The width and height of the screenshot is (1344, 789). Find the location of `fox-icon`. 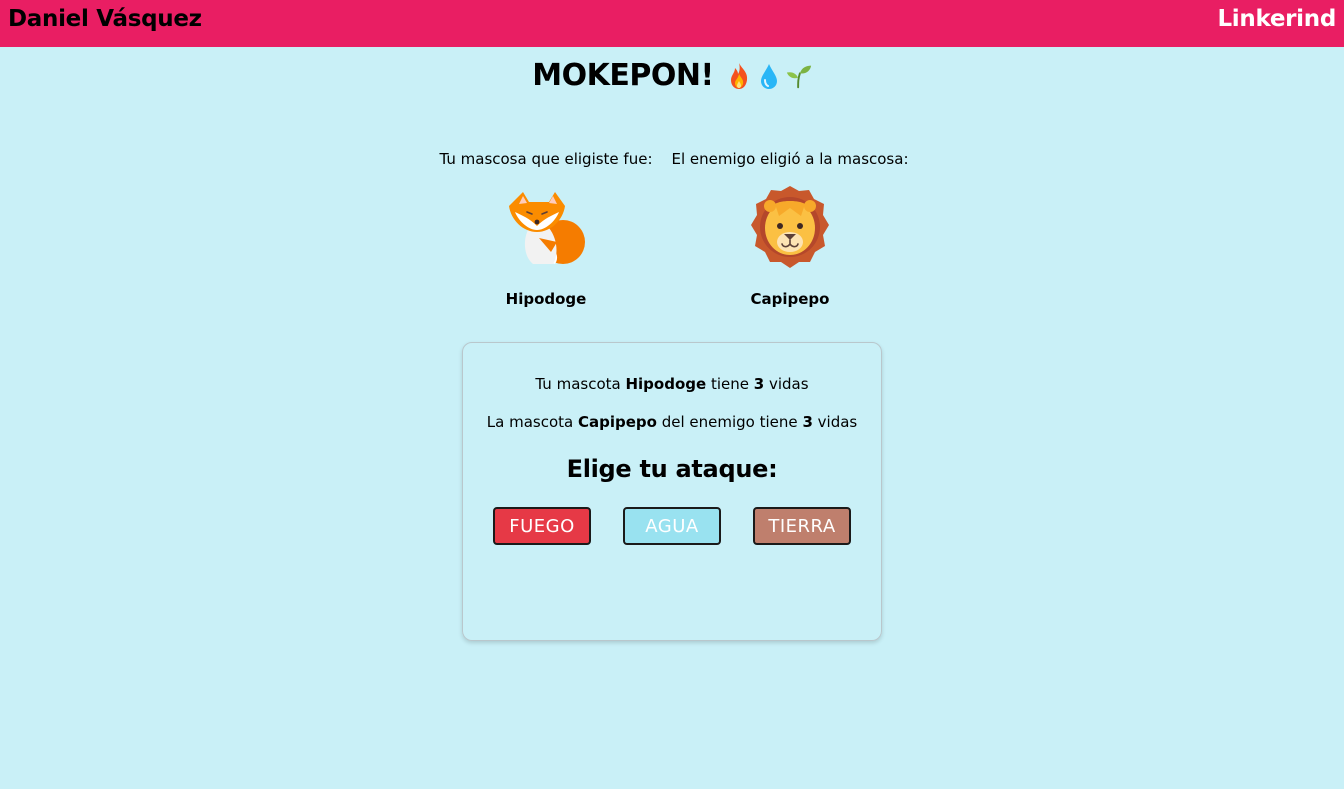

fox-icon is located at coordinates (547, 228).